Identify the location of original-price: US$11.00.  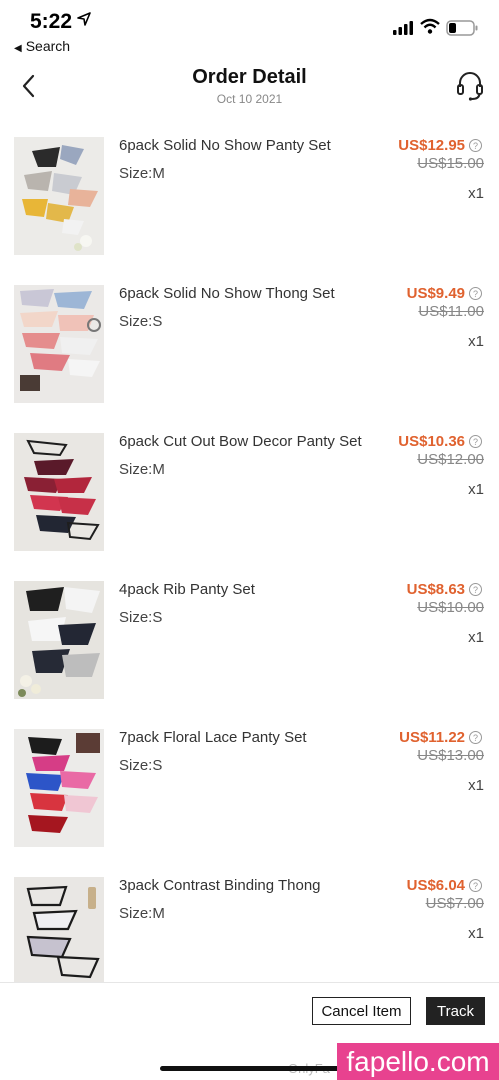
(451, 311).